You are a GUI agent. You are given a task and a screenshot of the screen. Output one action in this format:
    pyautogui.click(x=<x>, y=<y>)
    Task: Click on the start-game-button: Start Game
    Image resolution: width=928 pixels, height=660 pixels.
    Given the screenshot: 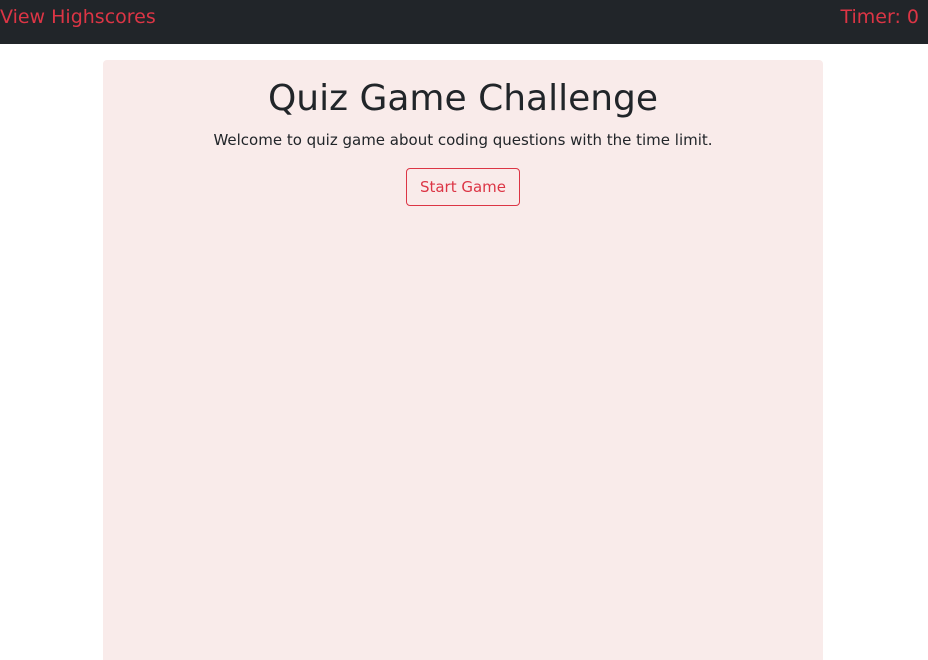 What is the action you would take?
    pyautogui.click(x=463, y=187)
    